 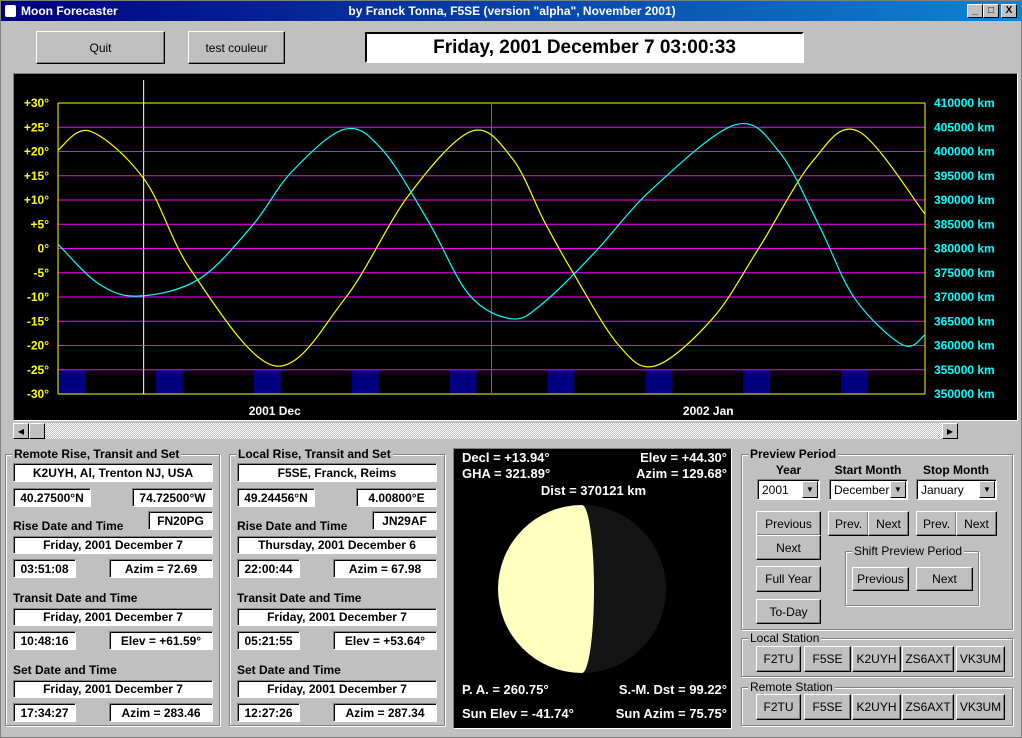 What do you see at coordinates (337, 689) in the screenshot?
I see `local-set-date: Friday, 2001 December 7` at bounding box center [337, 689].